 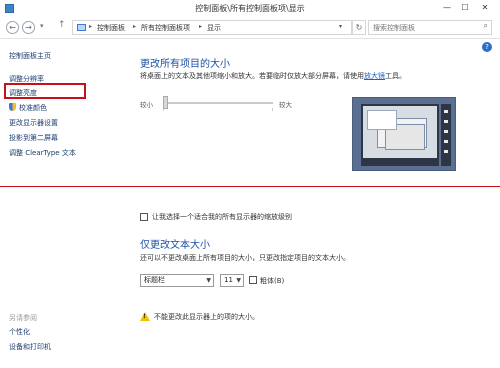 I want to click on window-title: 控制面板\所有控制面板项\显示, so click(x=250, y=8).